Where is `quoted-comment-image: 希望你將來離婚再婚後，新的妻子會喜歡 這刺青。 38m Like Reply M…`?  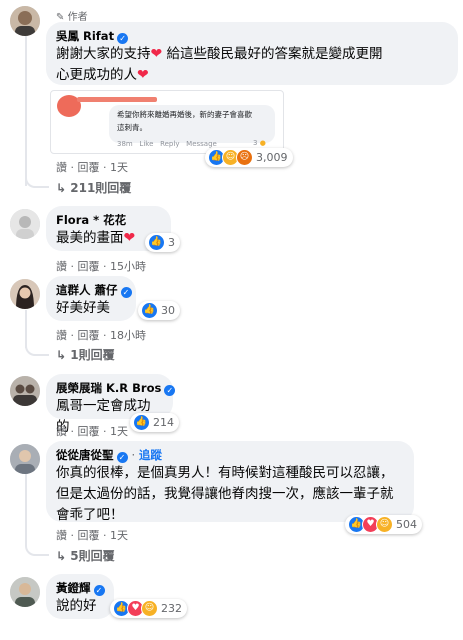
quoted-comment-image: 希望你將來離婚再婚後，新的妻子會喜歡 這刺青。 38m Like Reply M… is located at coordinates (167, 122).